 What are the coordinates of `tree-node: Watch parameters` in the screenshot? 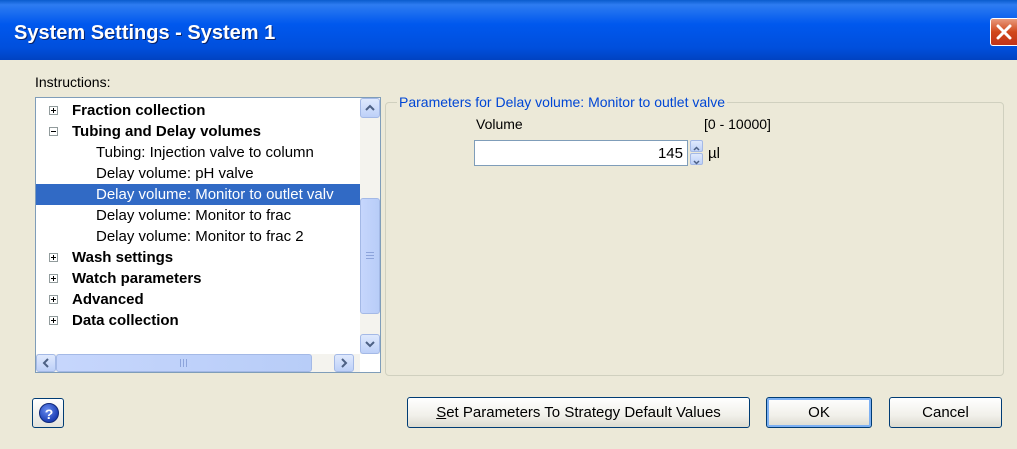 It's located at (198, 278).